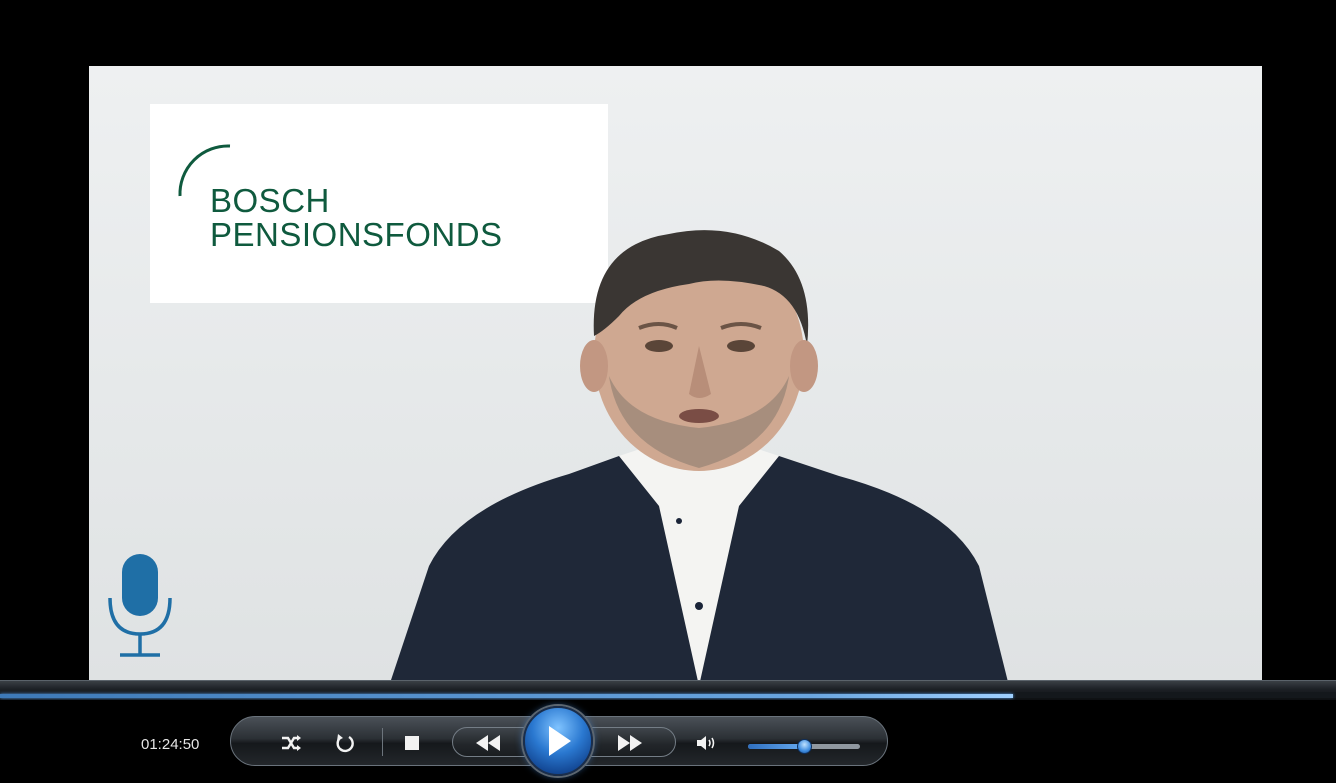 The height and width of the screenshot is (783, 1336). I want to click on speaker-icon, so click(706, 743).